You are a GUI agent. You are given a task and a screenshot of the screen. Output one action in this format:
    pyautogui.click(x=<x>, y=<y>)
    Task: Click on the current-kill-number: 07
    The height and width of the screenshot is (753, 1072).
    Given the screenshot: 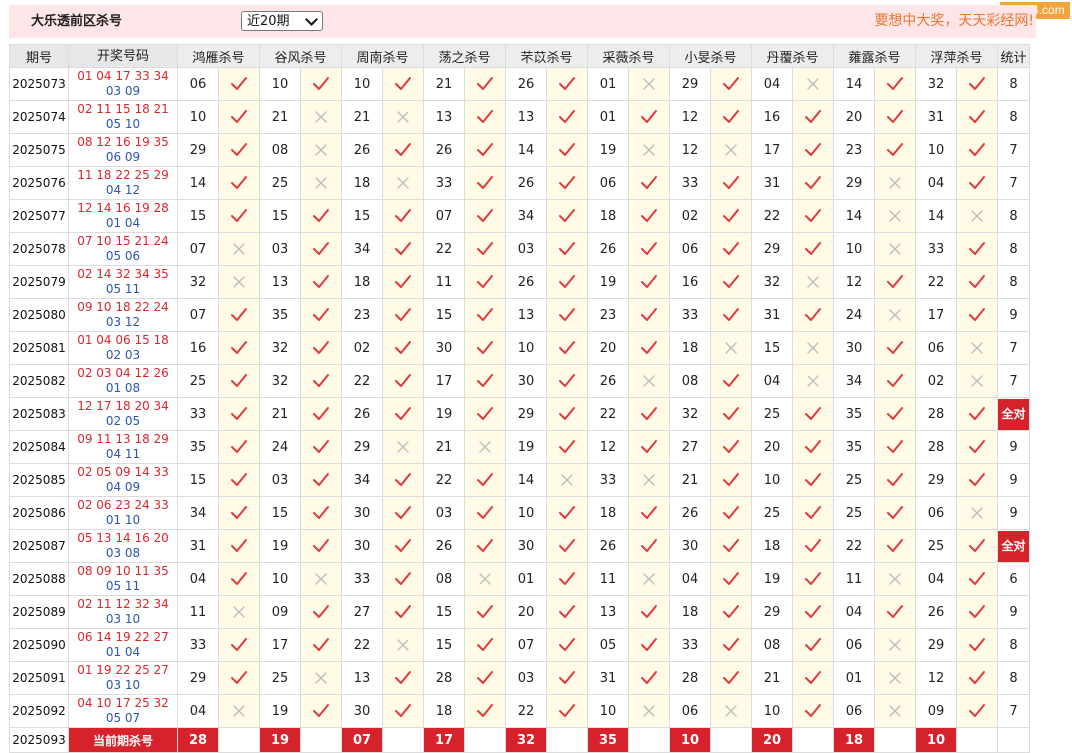 What is the action you would take?
    pyautogui.click(x=362, y=740)
    